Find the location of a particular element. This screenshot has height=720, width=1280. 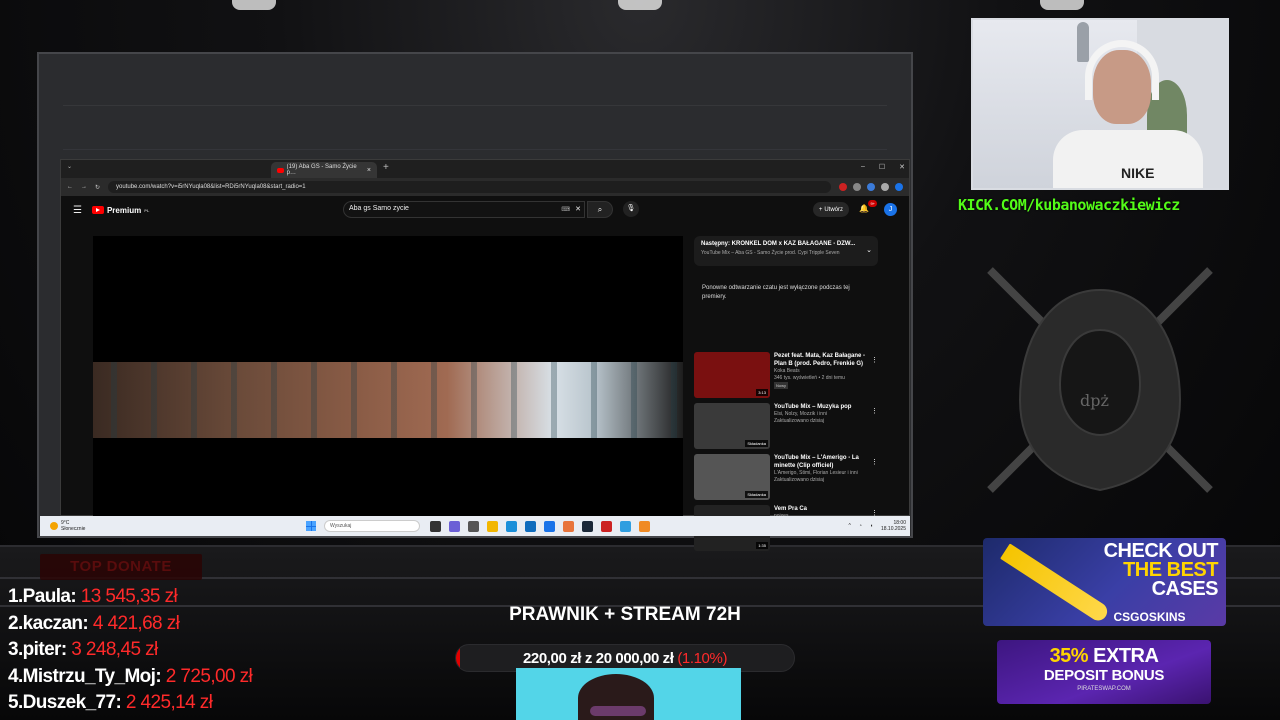

tab-search-chevron-icon: ⌄ is located at coordinates (69, 166).